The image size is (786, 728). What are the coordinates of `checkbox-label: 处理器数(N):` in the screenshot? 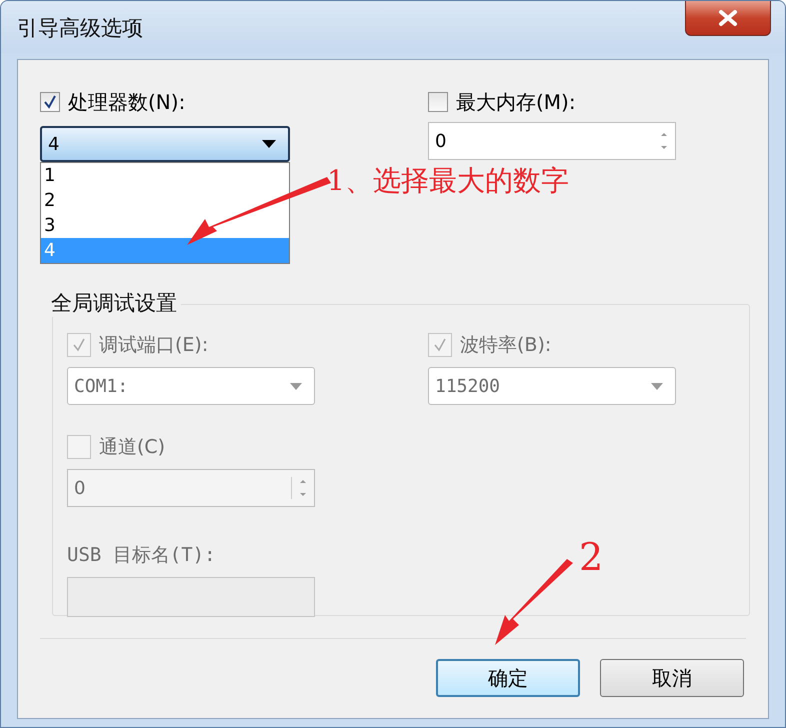 It's located at (127, 102).